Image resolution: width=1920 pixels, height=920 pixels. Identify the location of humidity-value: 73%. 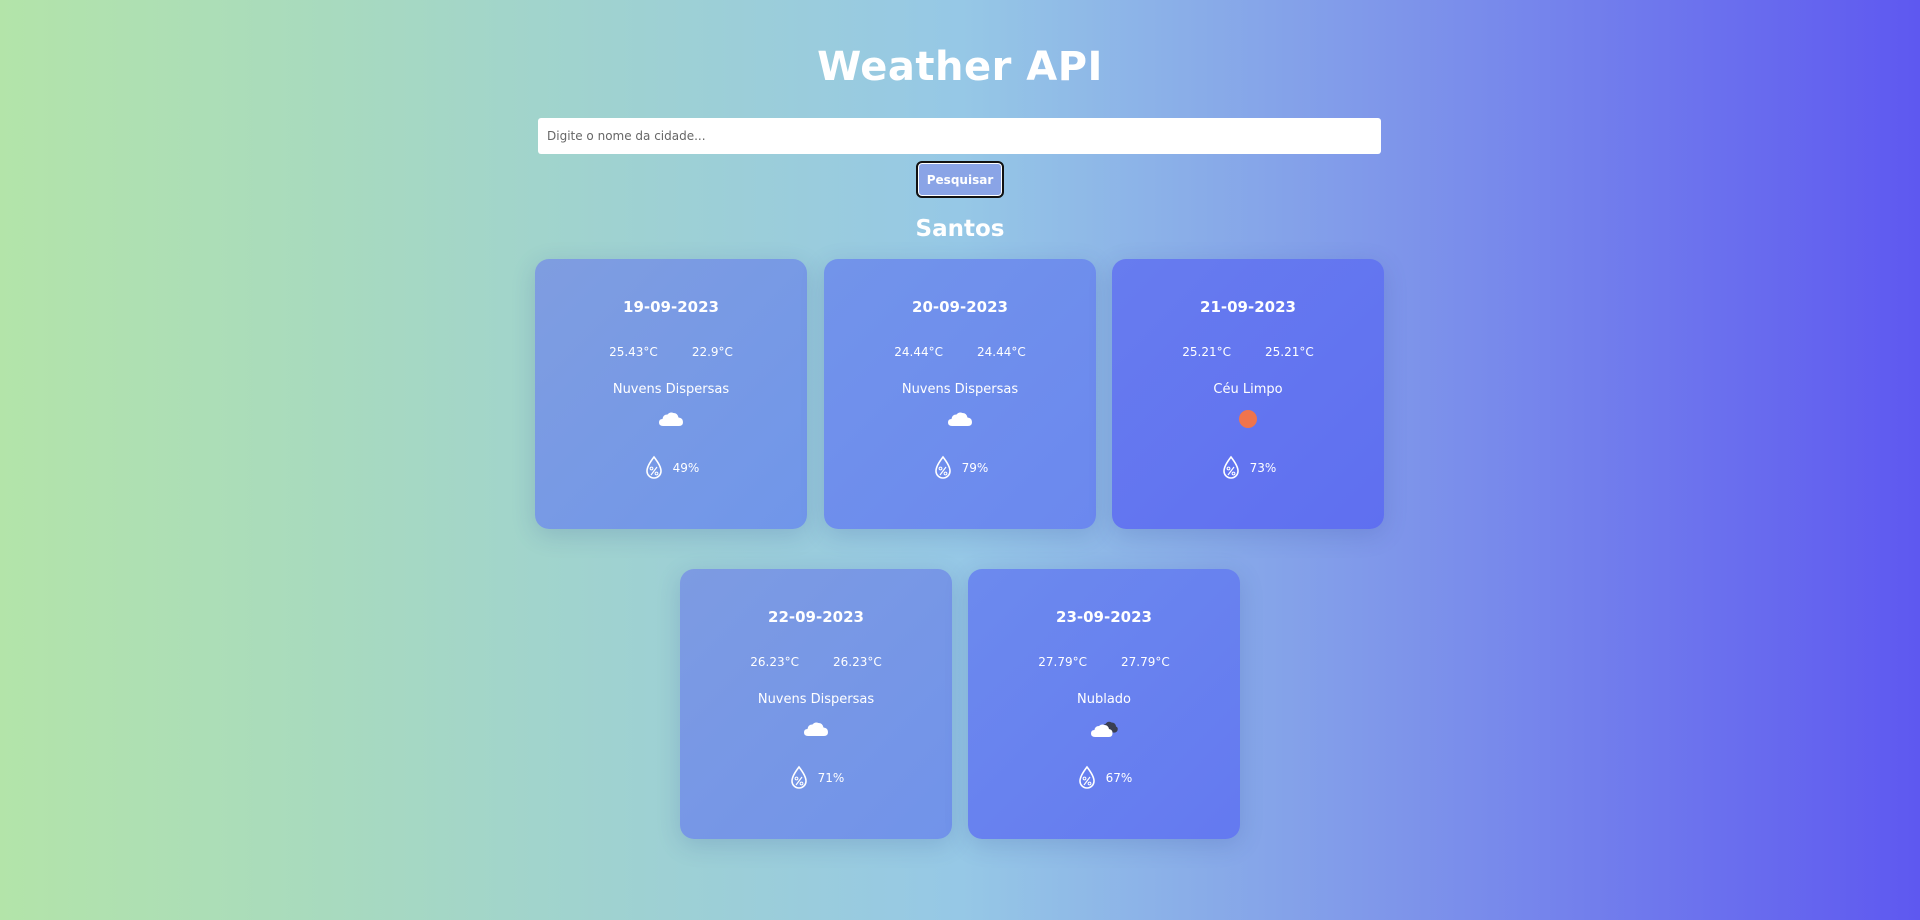
(1263, 468).